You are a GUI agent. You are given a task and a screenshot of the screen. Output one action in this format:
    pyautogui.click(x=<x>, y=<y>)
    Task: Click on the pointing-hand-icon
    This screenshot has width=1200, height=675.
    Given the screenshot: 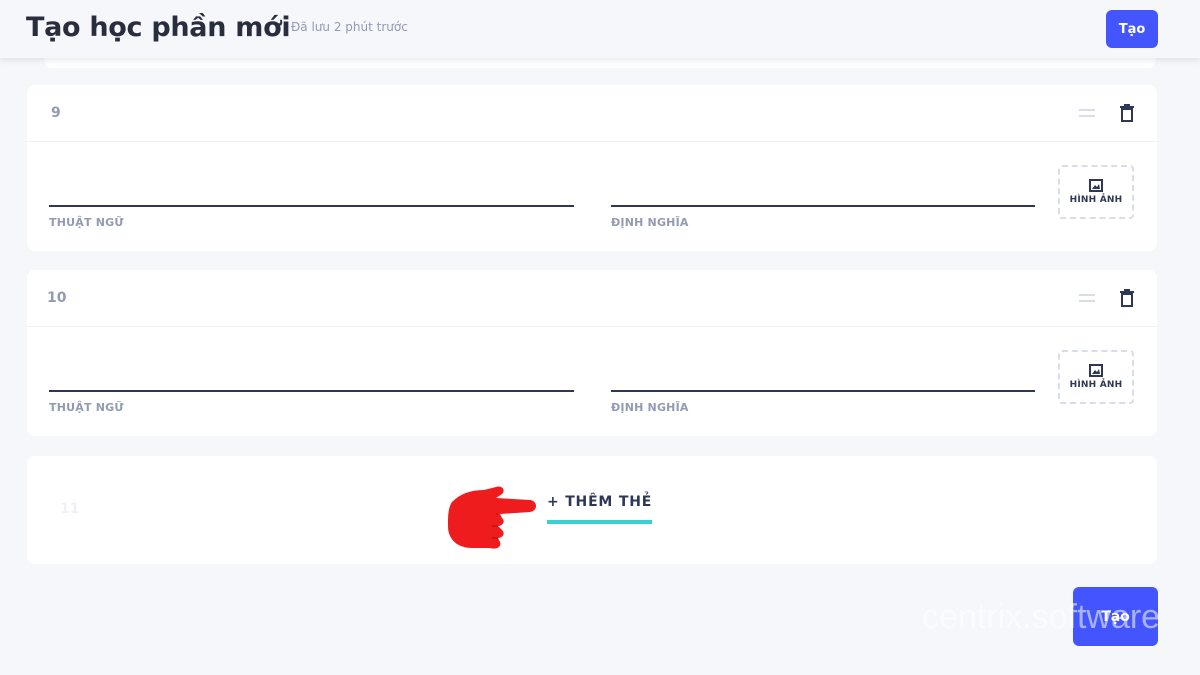 What is the action you would take?
    pyautogui.click(x=492, y=517)
    